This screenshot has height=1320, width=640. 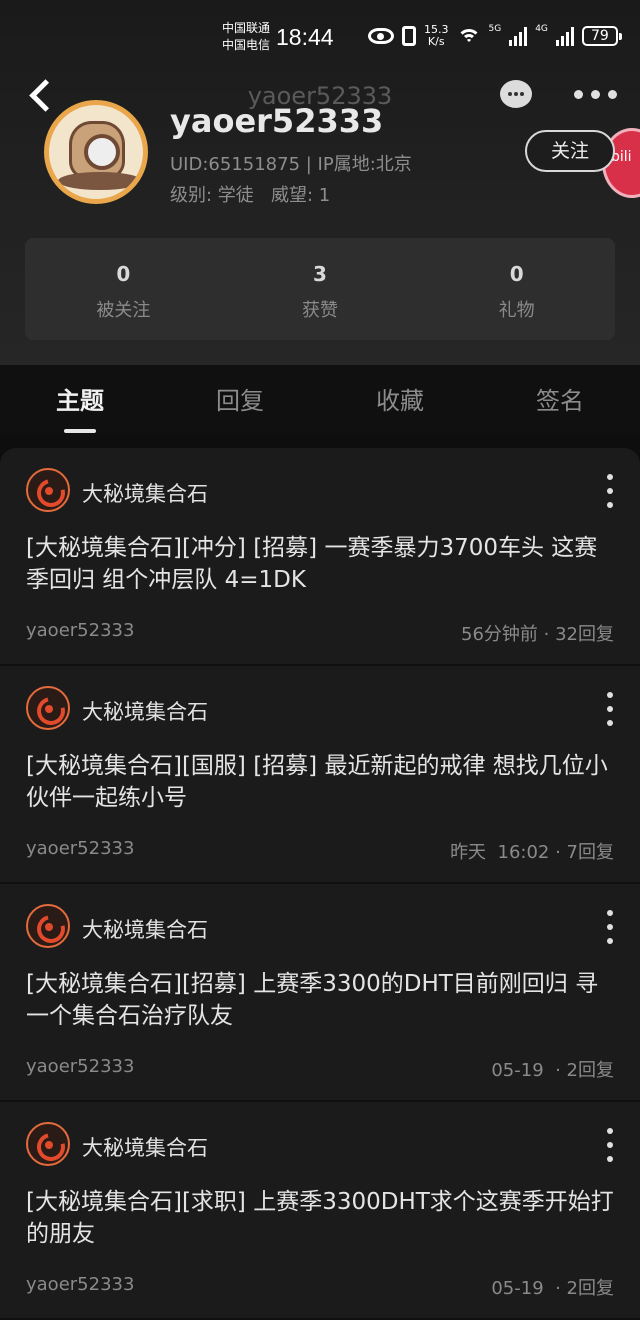 I want to click on post-title: [大秘境集合石][国服] [招募] 最近新起的戒律 想找几位小伙伴一起练小号, so click(x=323, y=782).